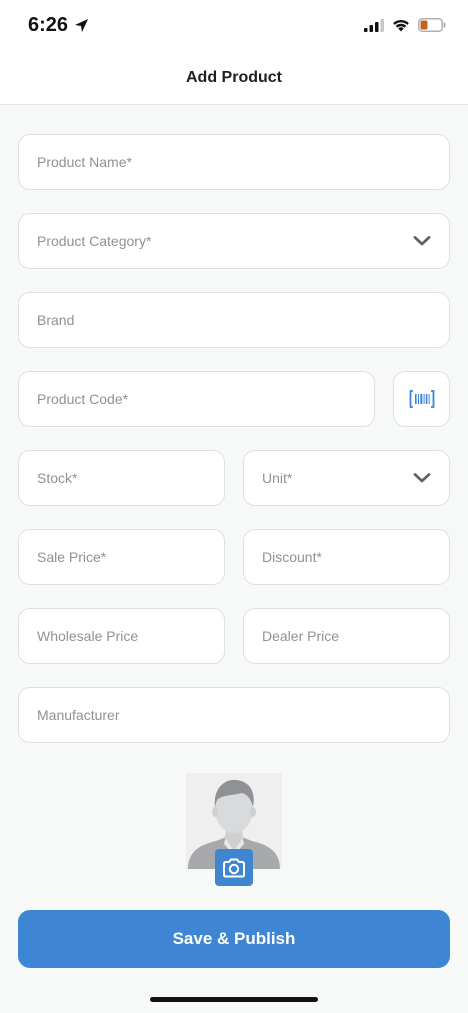 Image resolution: width=468 pixels, height=1013 pixels. Describe the element at coordinates (292, 557) in the screenshot. I see `discount-placeholder: Discount*` at that location.